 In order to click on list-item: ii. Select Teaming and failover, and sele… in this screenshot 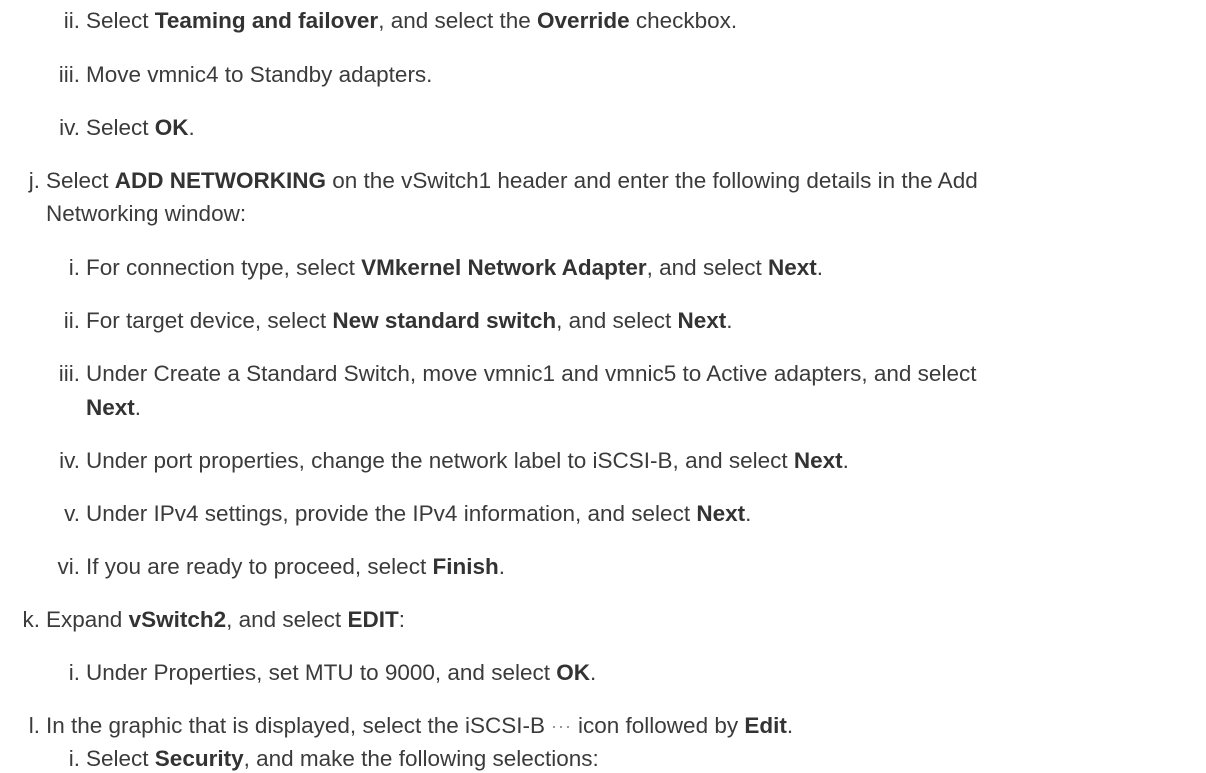, I will do `click(368, 21)`.